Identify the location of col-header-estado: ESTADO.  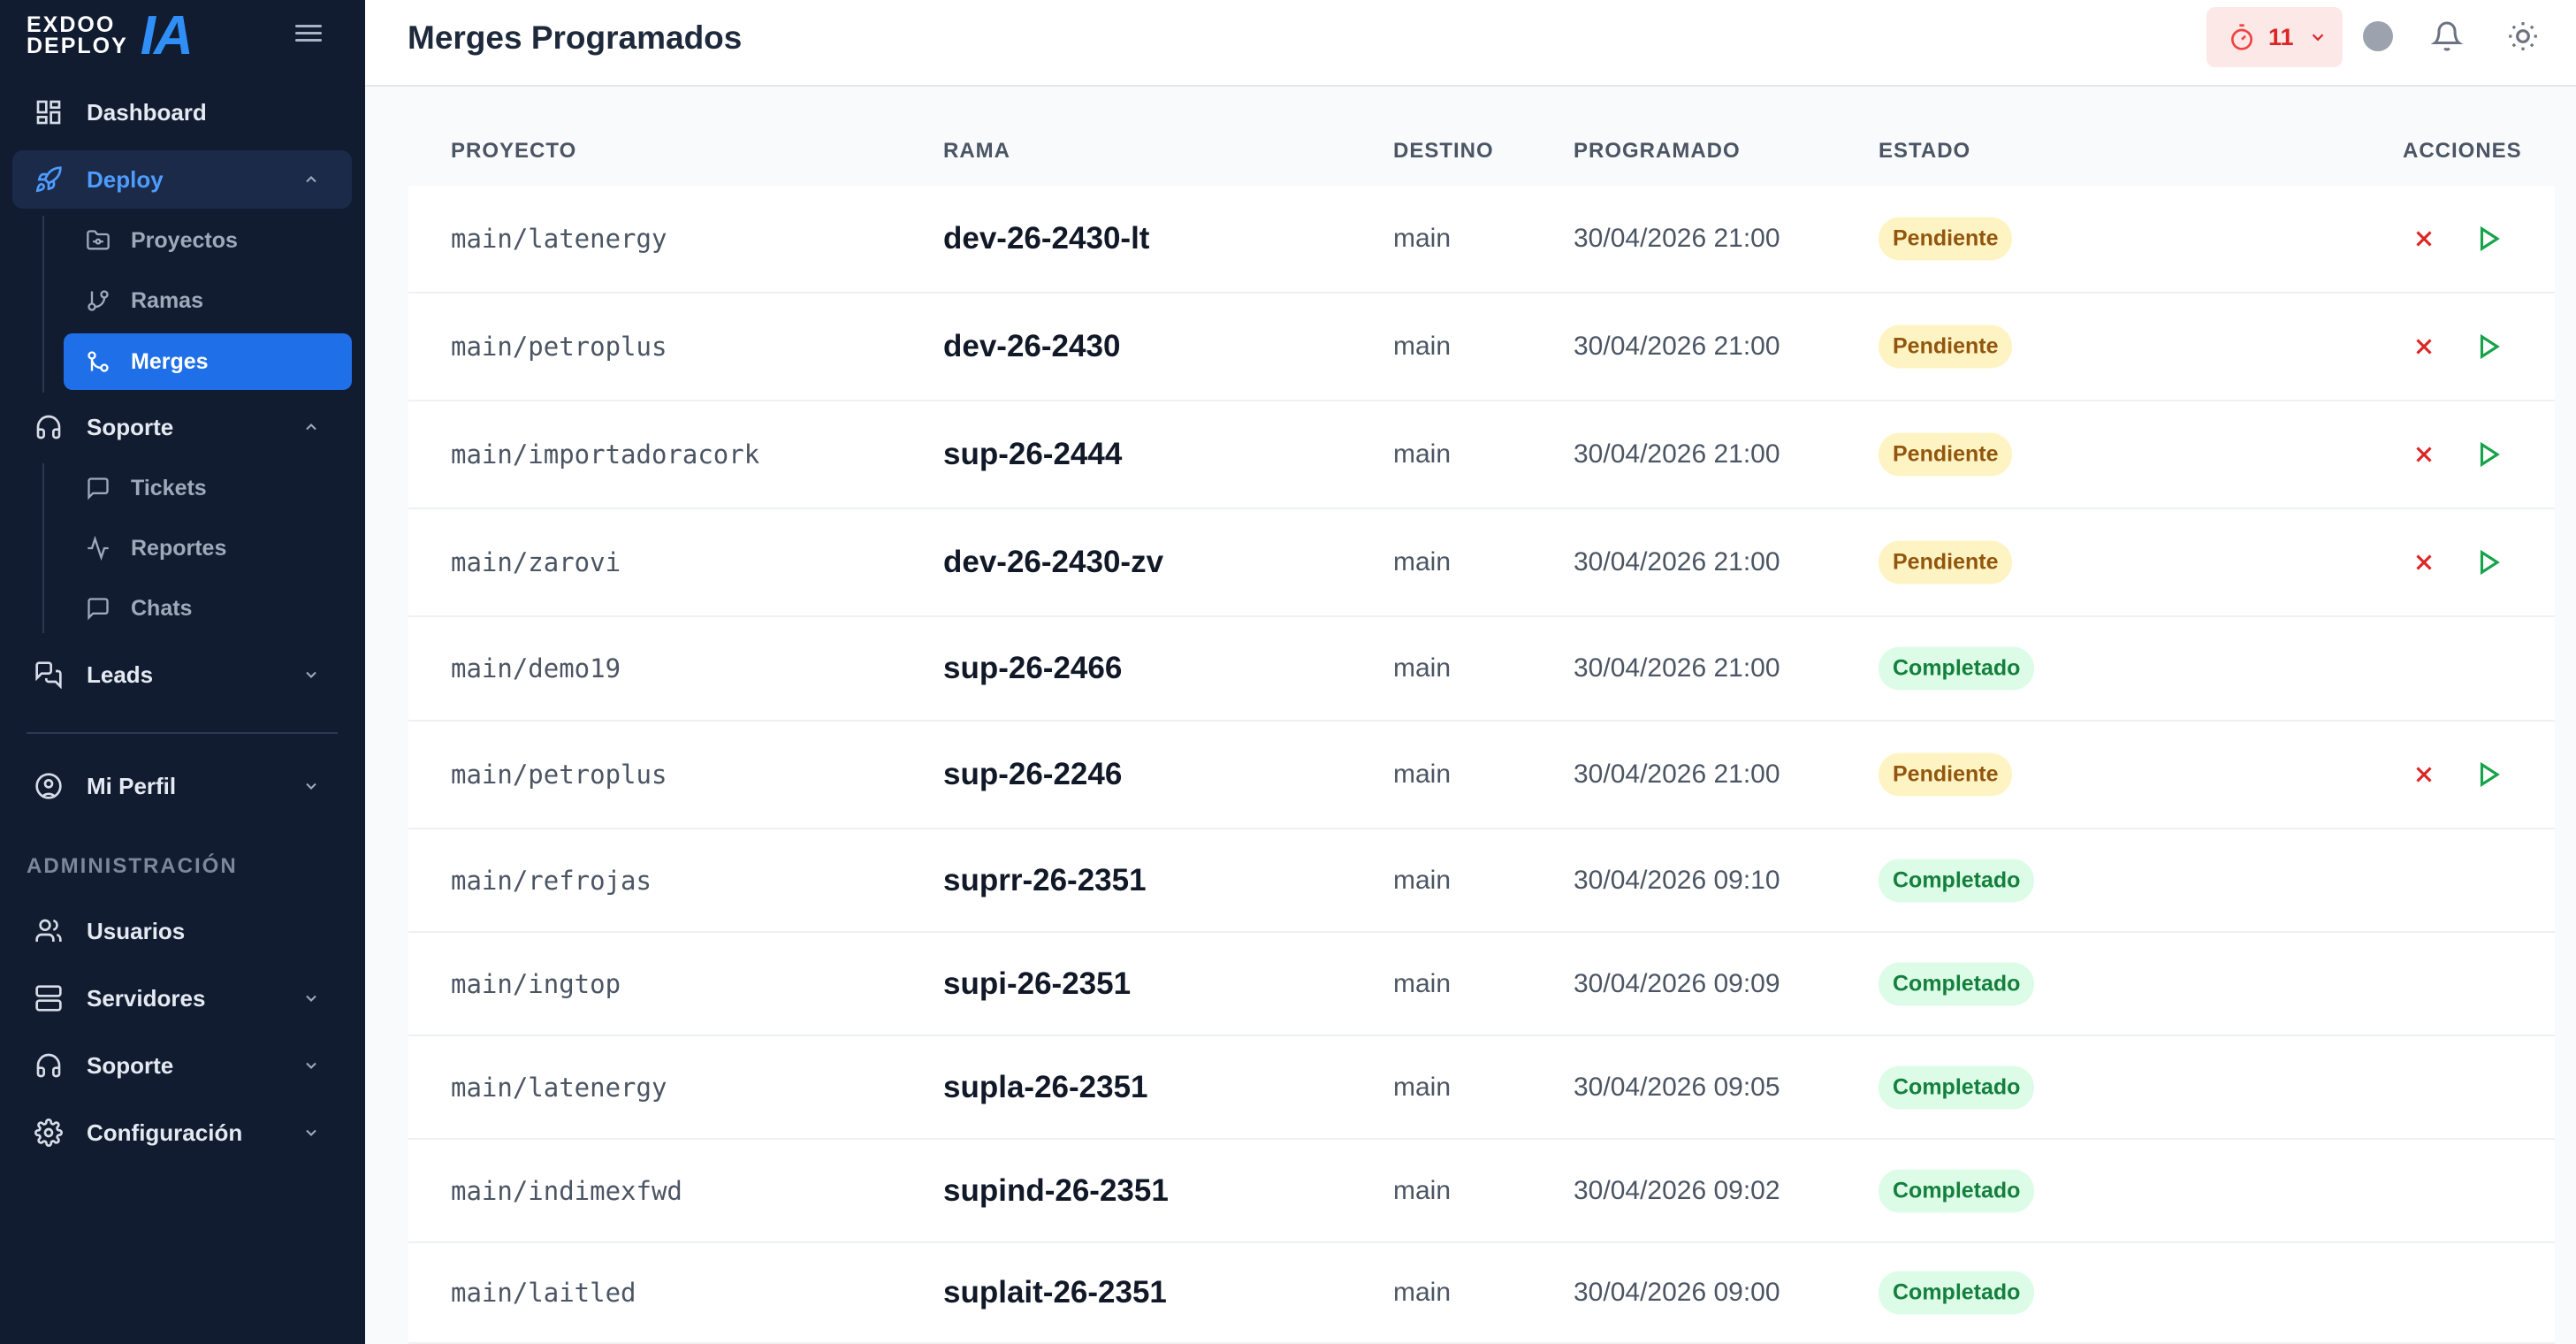
(1925, 151).